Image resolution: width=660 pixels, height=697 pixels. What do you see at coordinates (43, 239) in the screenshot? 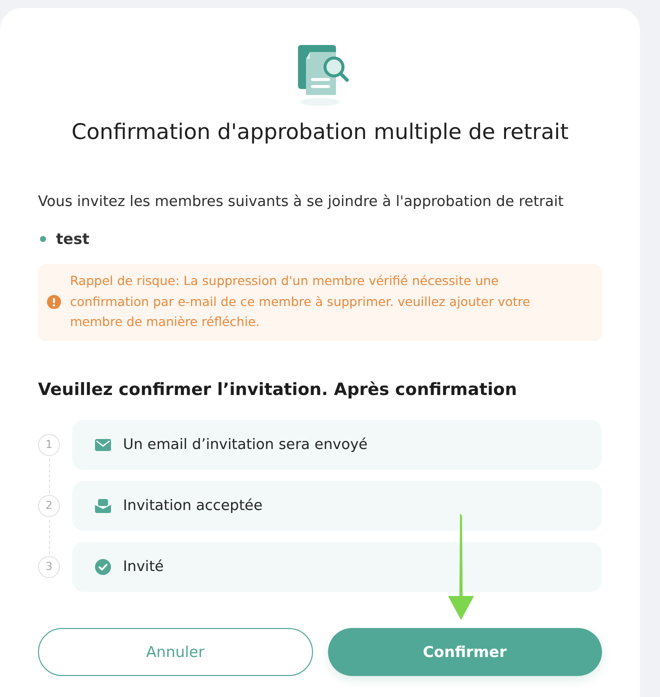
I see `bullet-icon` at bounding box center [43, 239].